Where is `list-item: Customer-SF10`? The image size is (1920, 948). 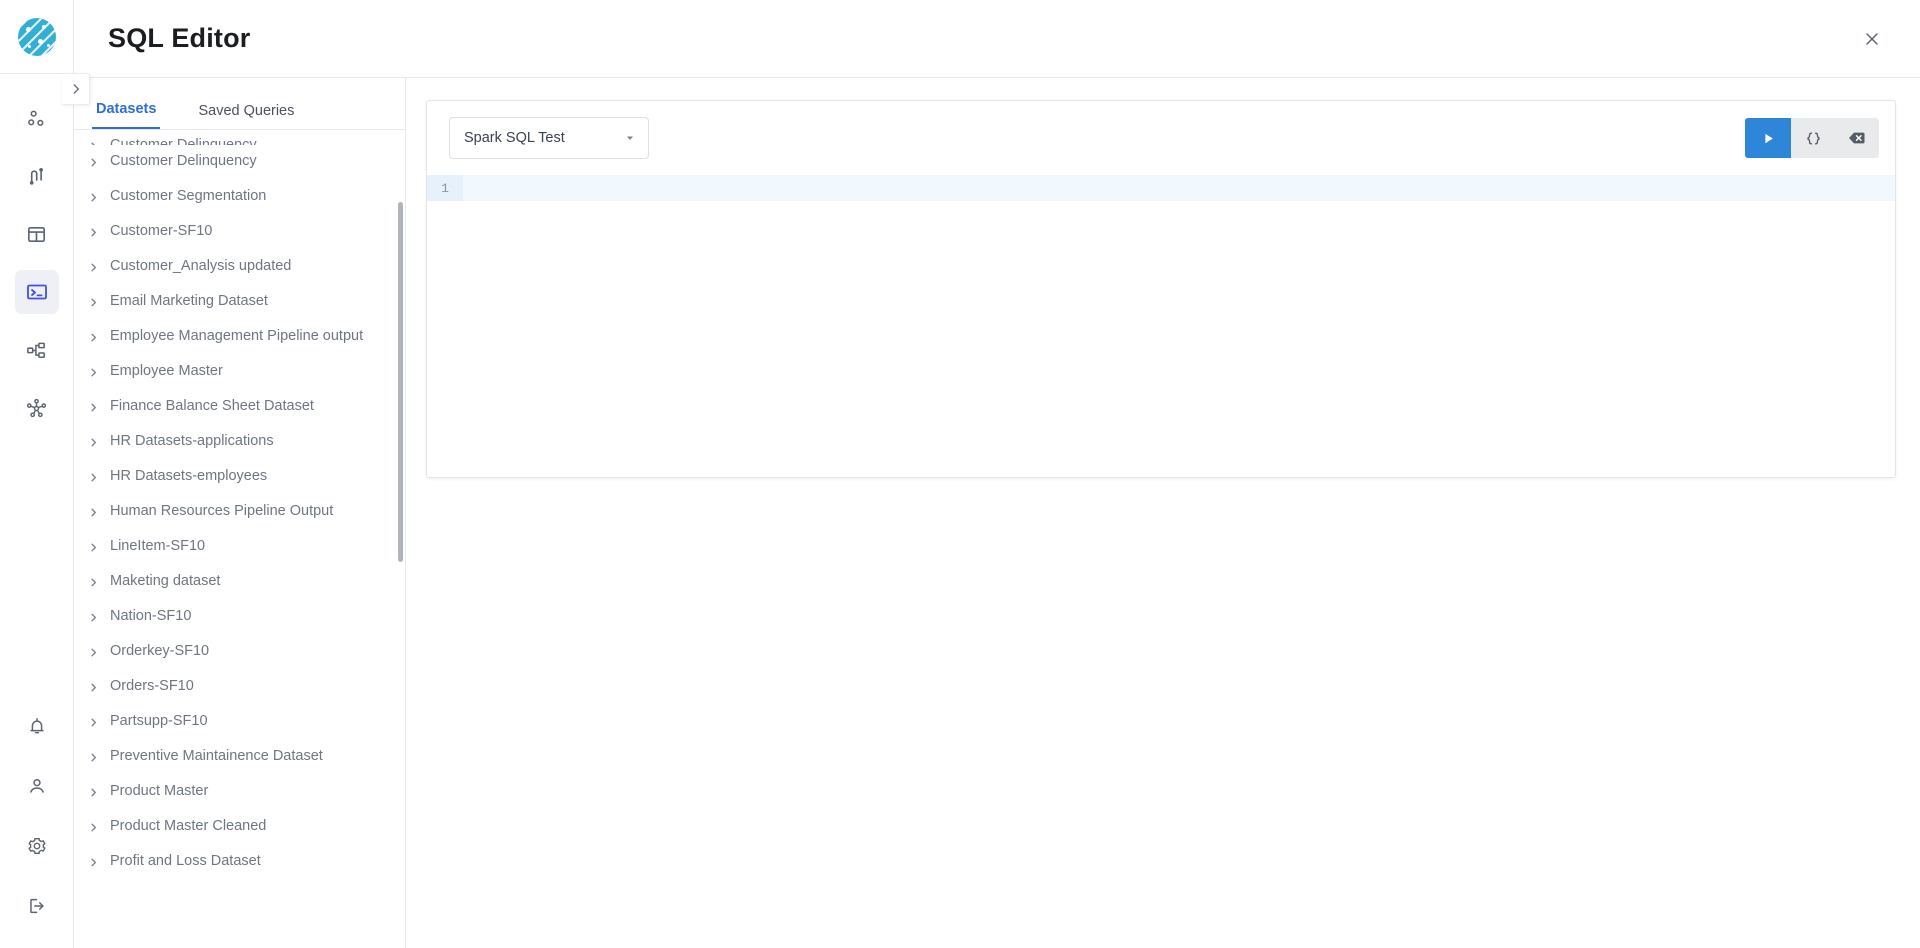
list-item: Customer-SF10 is located at coordinates (239, 232).